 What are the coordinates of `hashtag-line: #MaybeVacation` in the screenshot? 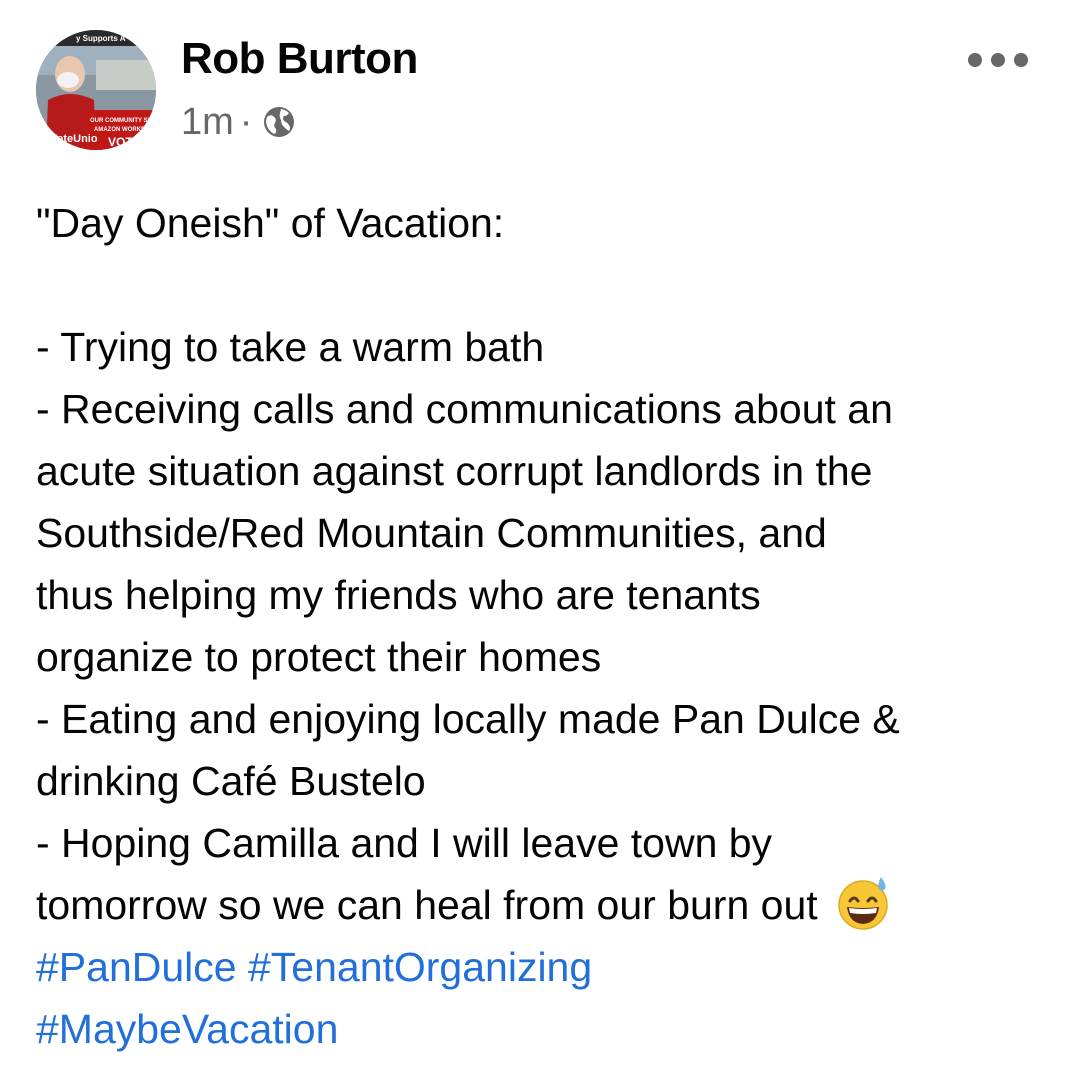 It's located at (546, 1029).